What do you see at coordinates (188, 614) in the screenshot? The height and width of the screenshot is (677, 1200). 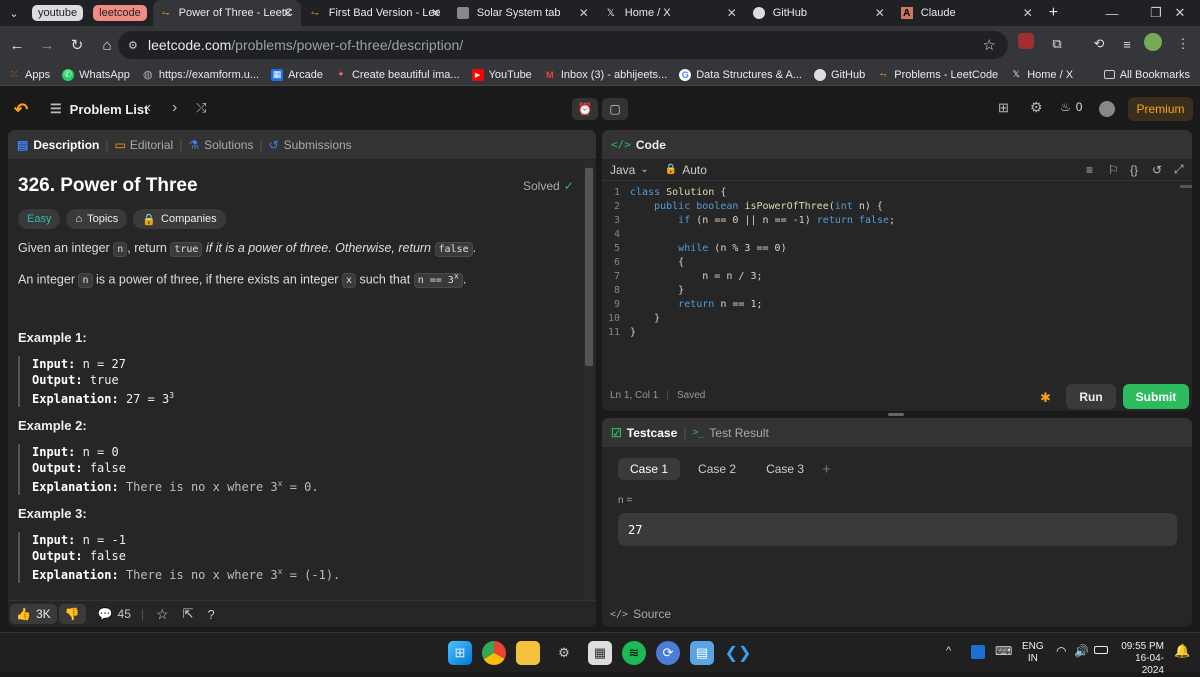 I see `share-icon: ⇱` at bounding box center [188, 614].